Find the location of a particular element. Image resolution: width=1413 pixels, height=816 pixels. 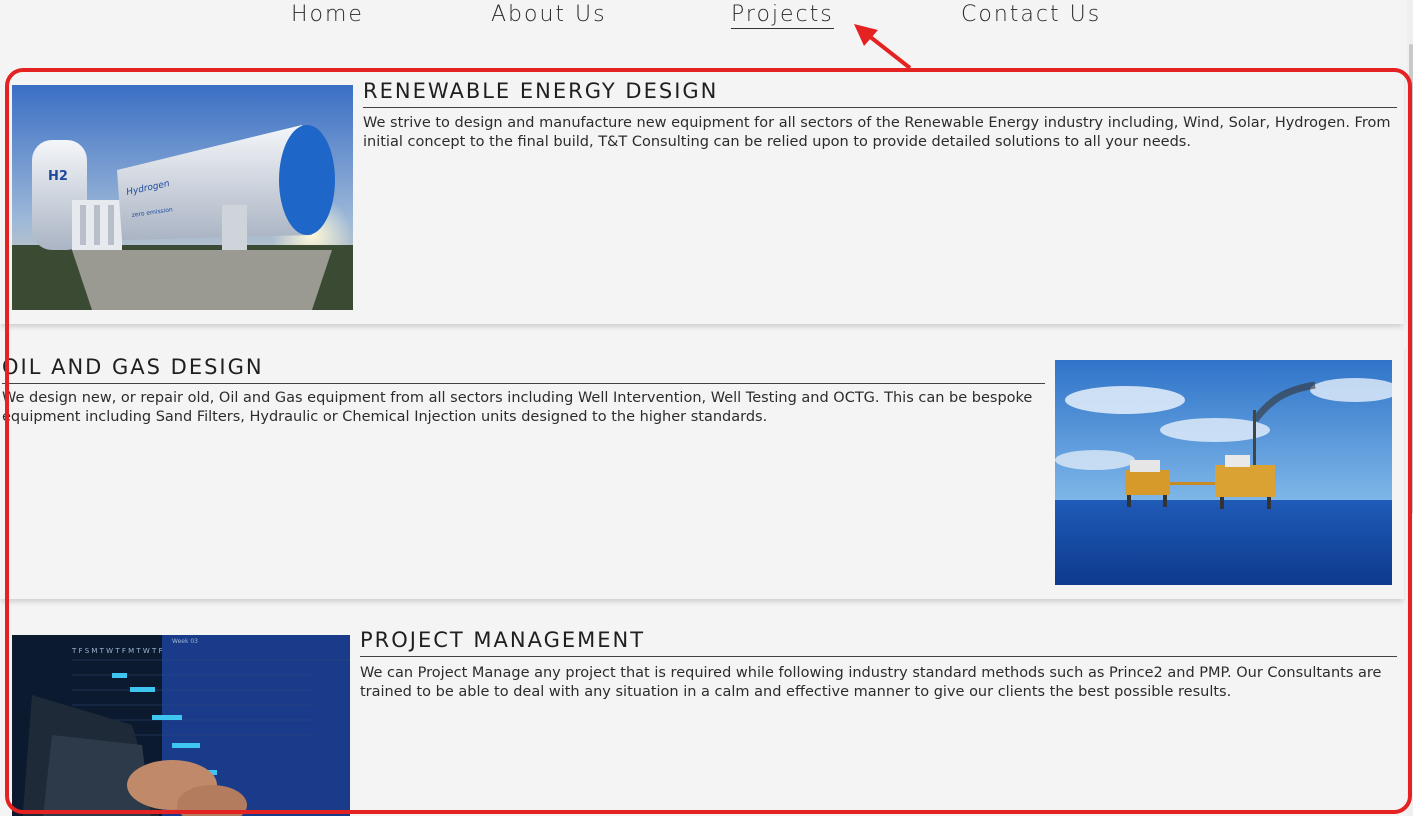

nav-about-link: About Us is located at coordinates (549, 14).